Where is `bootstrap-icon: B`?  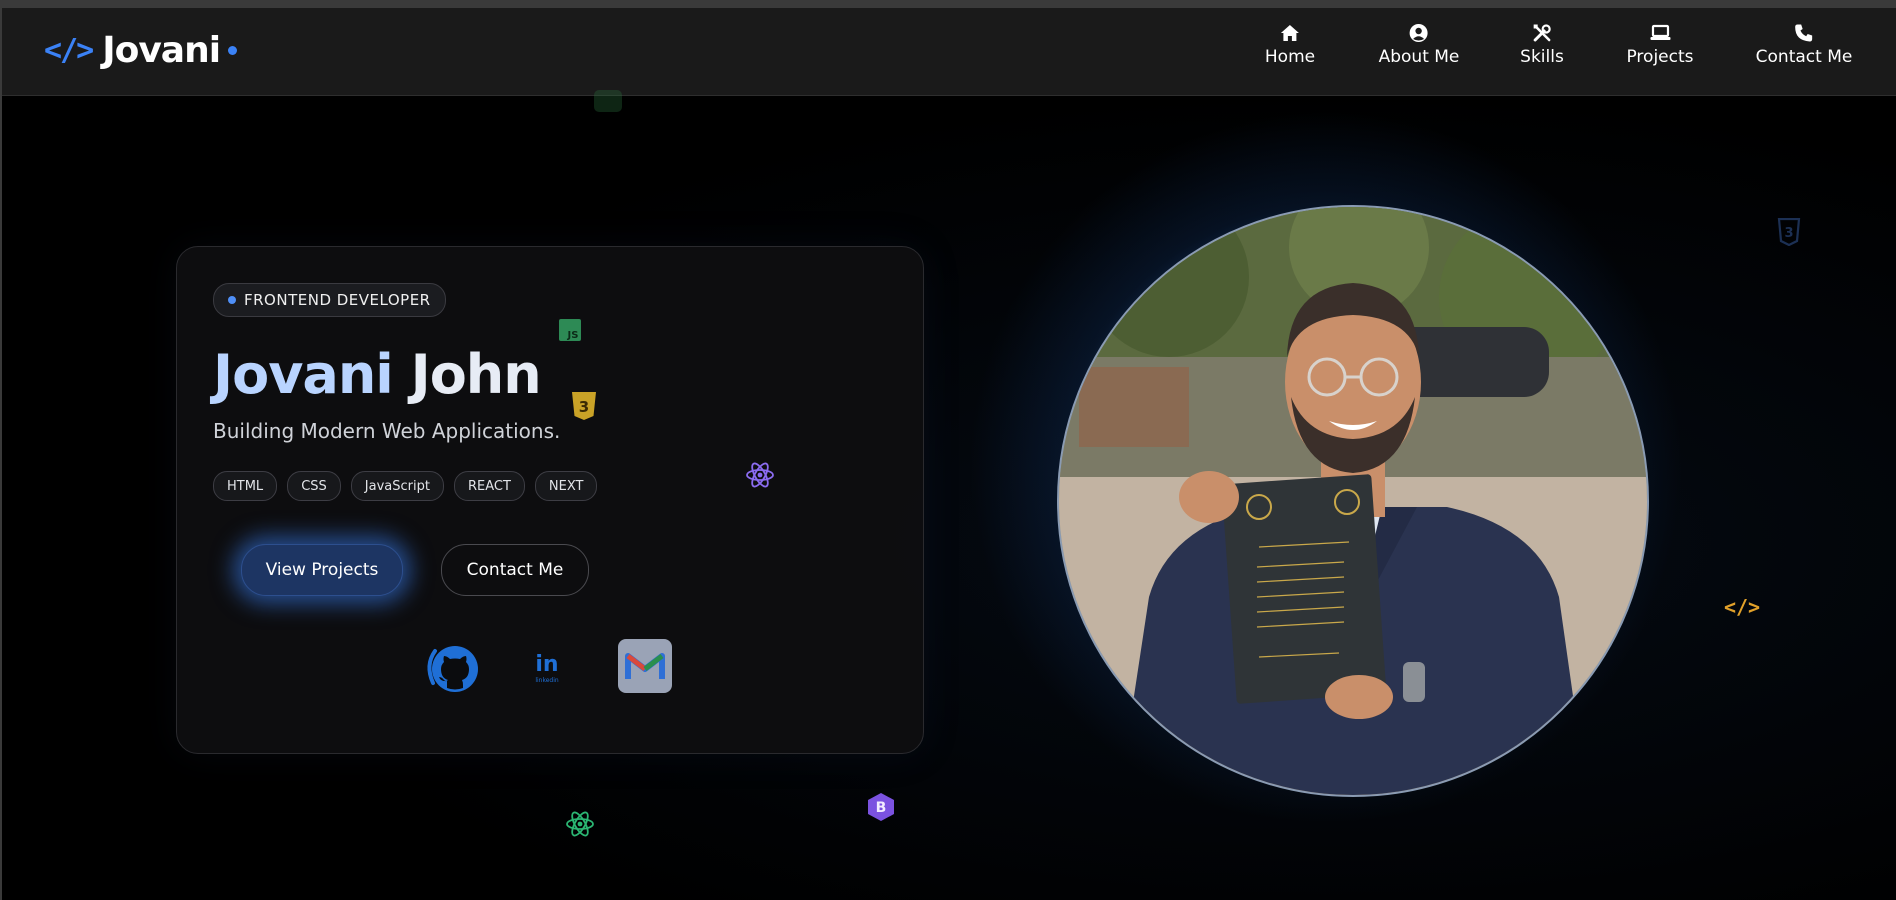
bootstrap-icon: B is located at coordinates (881, 807).